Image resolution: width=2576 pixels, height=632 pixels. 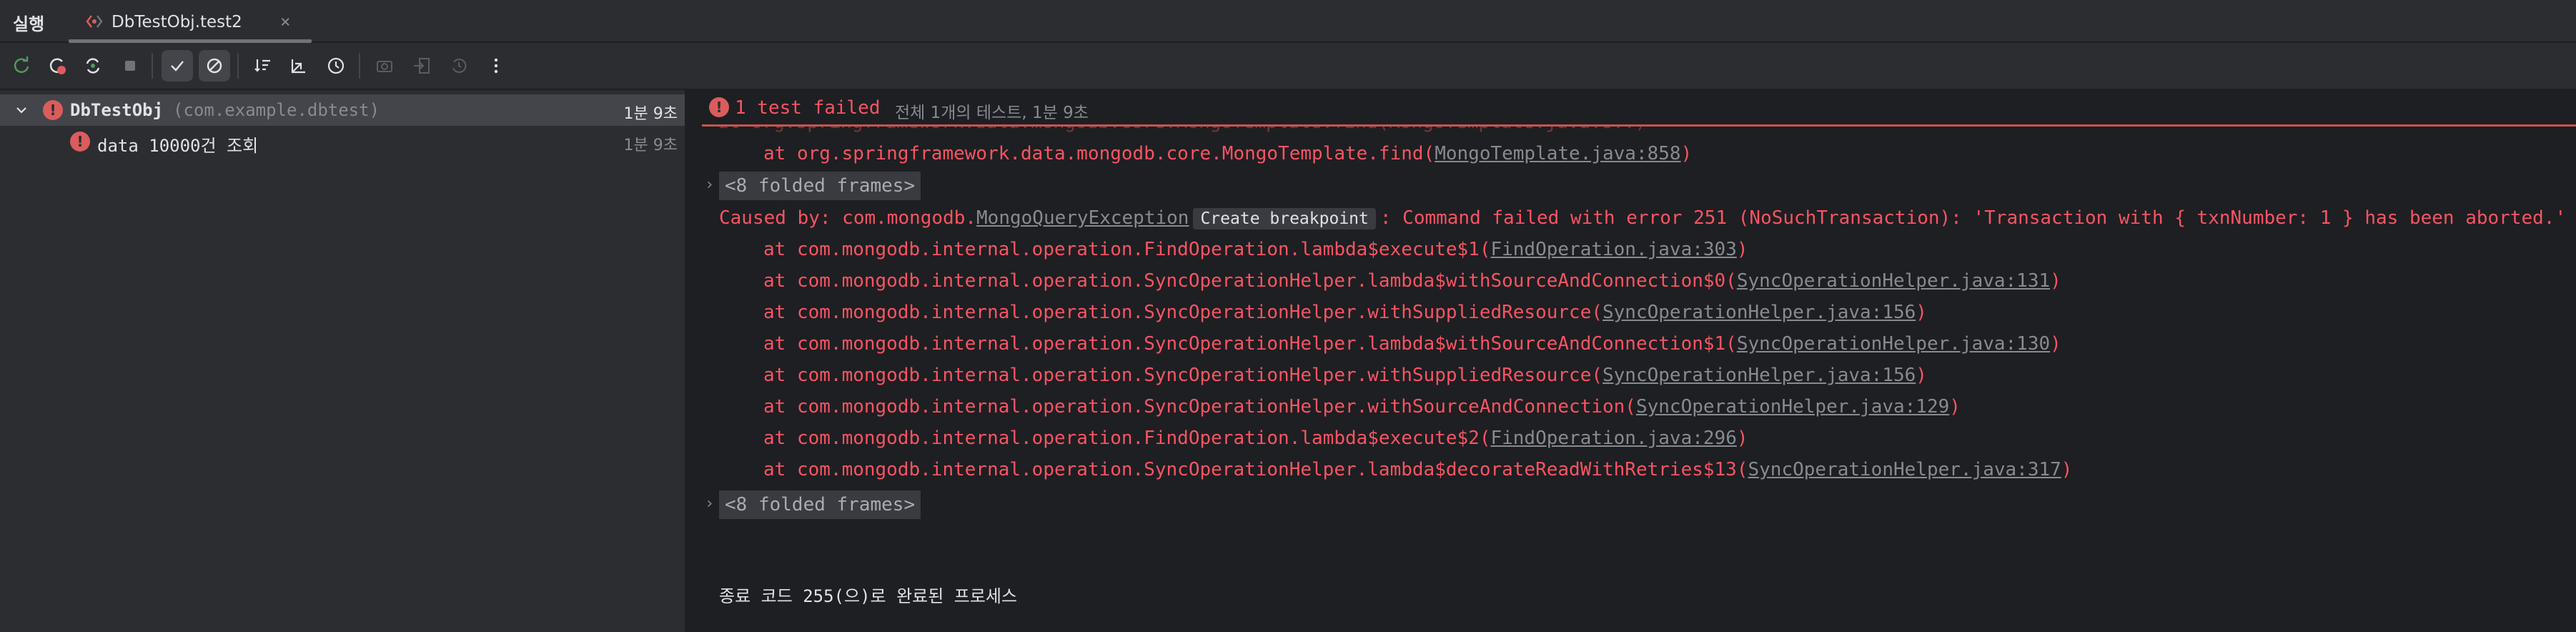 I want to click on collapse-all-button, so click(x=299, y=66).